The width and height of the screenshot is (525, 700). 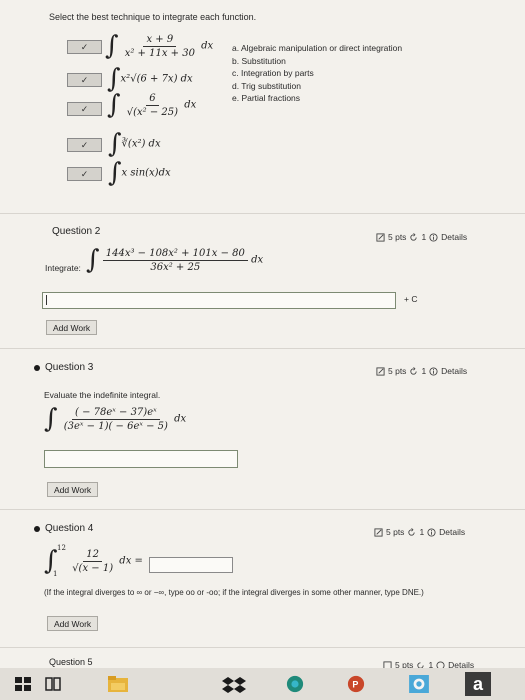 I want to click on taskbar, so click(x=262, y=684).